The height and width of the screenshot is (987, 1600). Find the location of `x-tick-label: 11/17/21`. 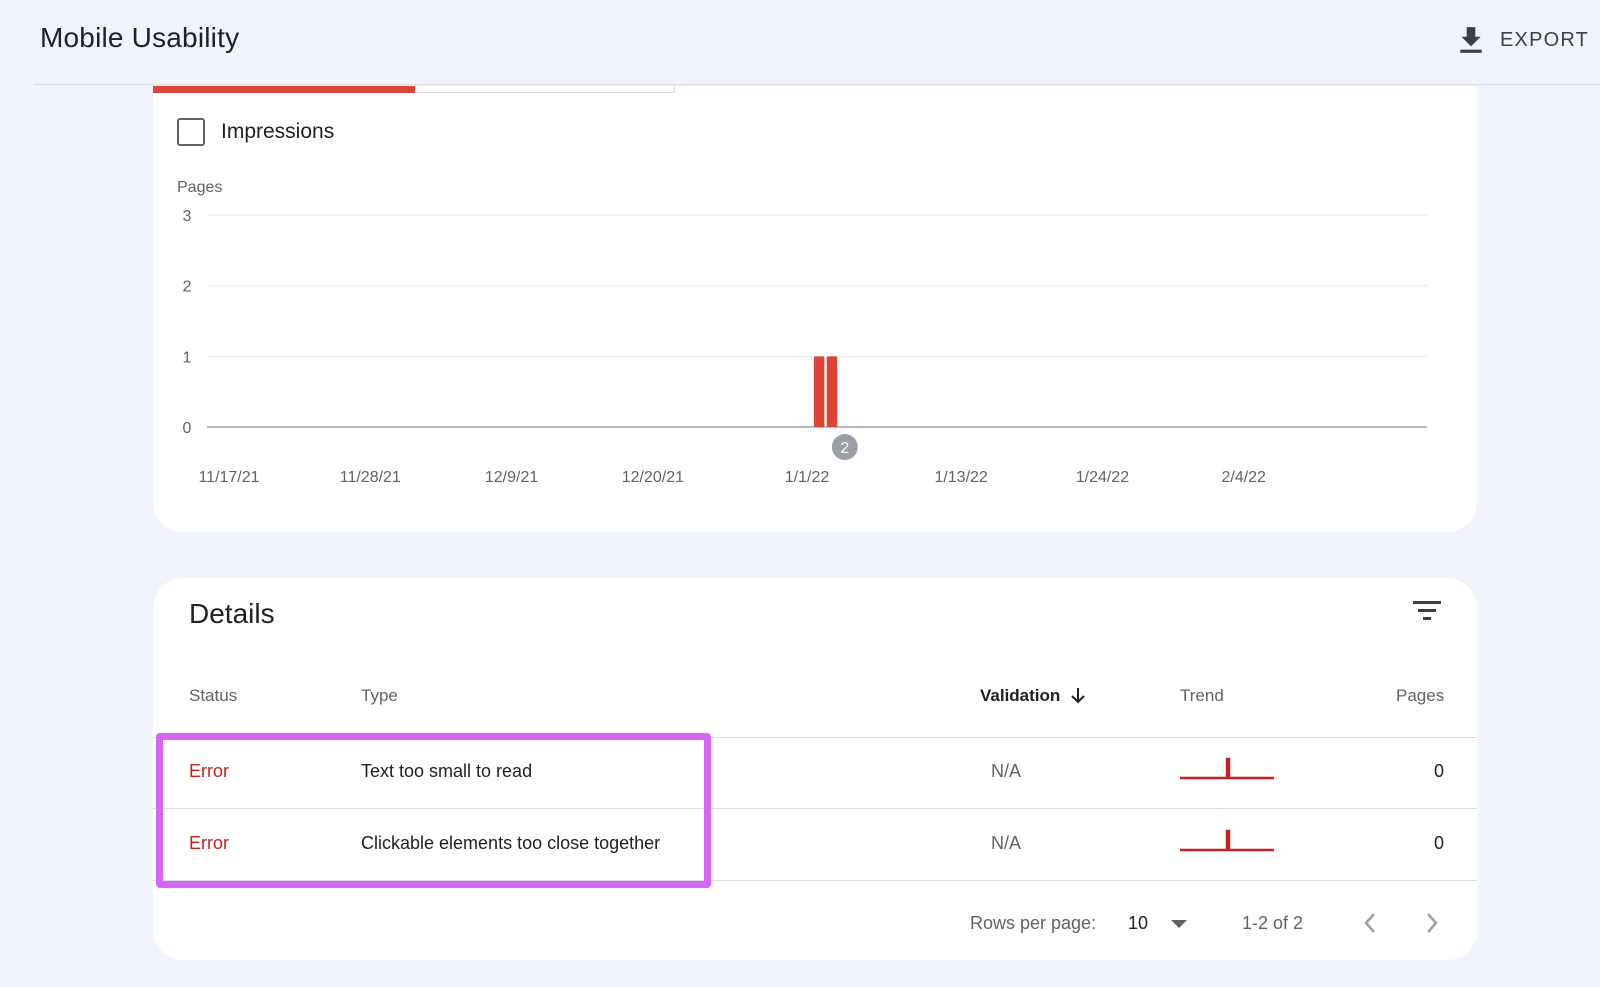

x-tick-label: 11/17/21 is located at coordinates (228, 477).